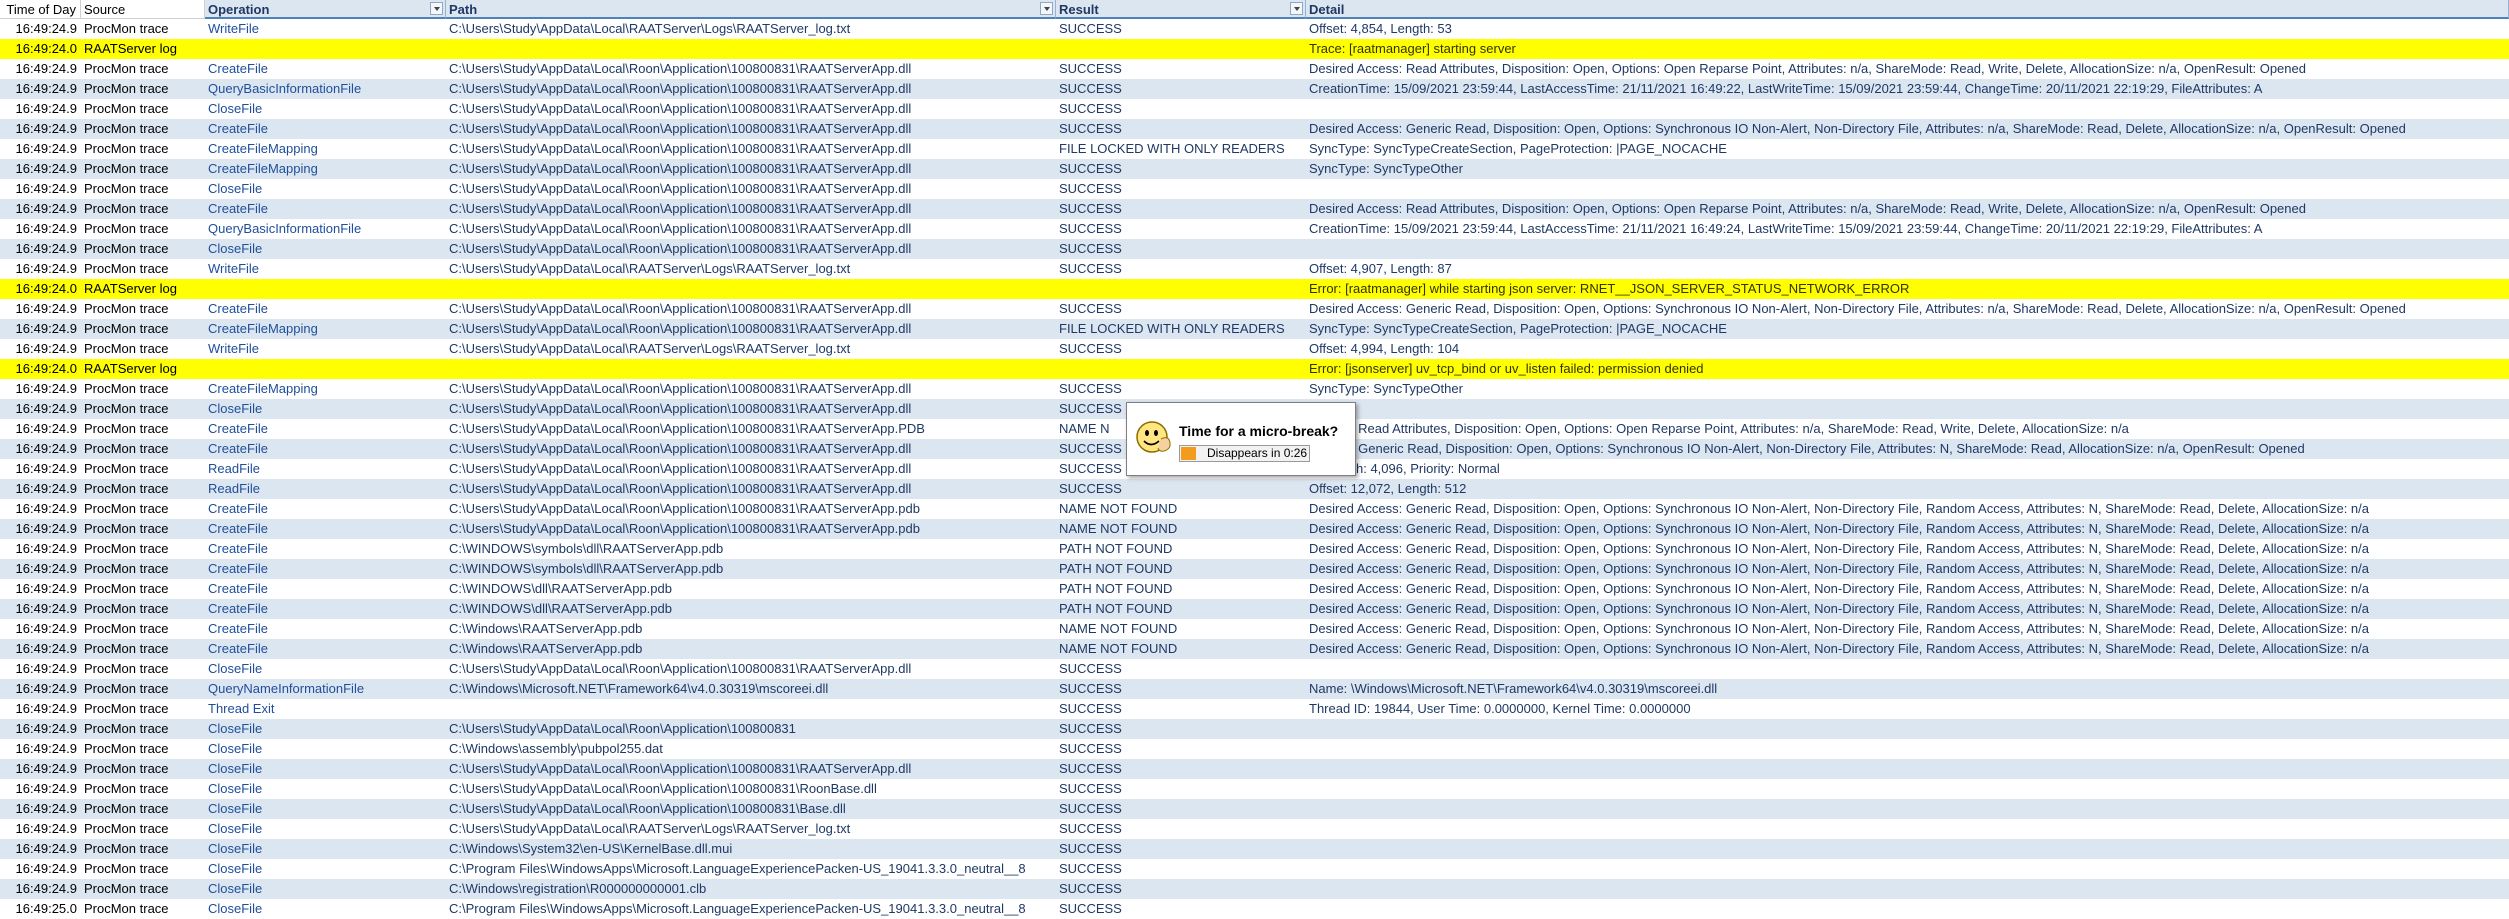 The height and width of the screenshot is (919, 2509). Describe the element at coordinates (143, 9) in the screenshot. I see `header-source: Source` at that location.